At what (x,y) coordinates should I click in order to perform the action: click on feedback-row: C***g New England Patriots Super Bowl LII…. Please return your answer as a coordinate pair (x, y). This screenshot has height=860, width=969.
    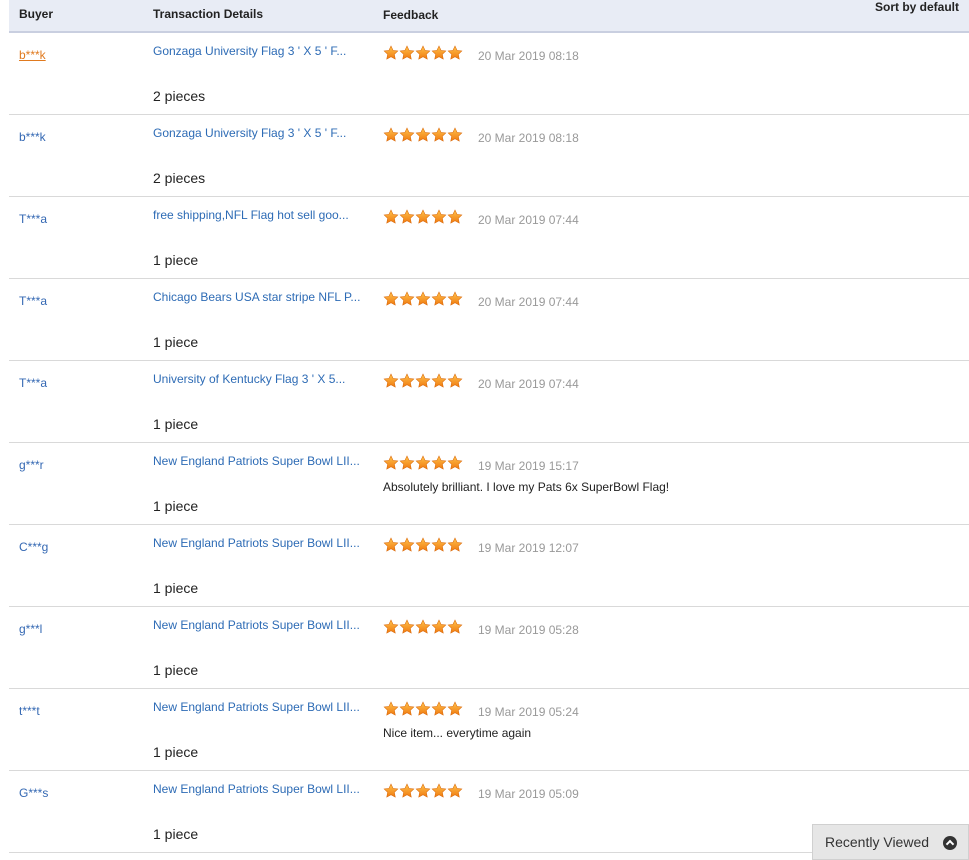
    Looking at the image, I should click on (489, 566).